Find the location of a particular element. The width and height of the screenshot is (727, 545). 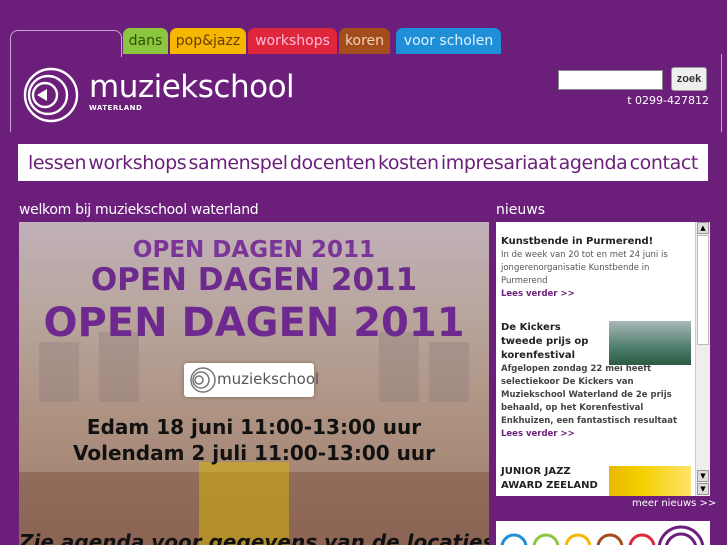

search-input is located at coordinates (610, 80).